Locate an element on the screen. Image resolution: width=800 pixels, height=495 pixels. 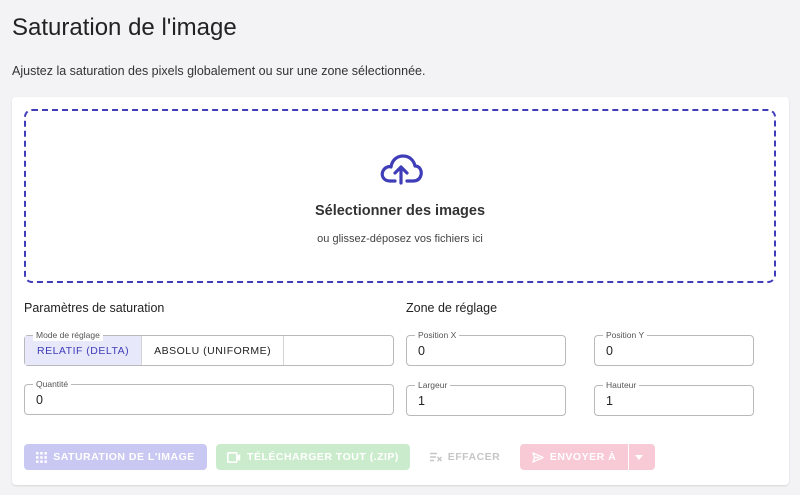
width-field: Largeur 1 is located at coordinates (486, 397).